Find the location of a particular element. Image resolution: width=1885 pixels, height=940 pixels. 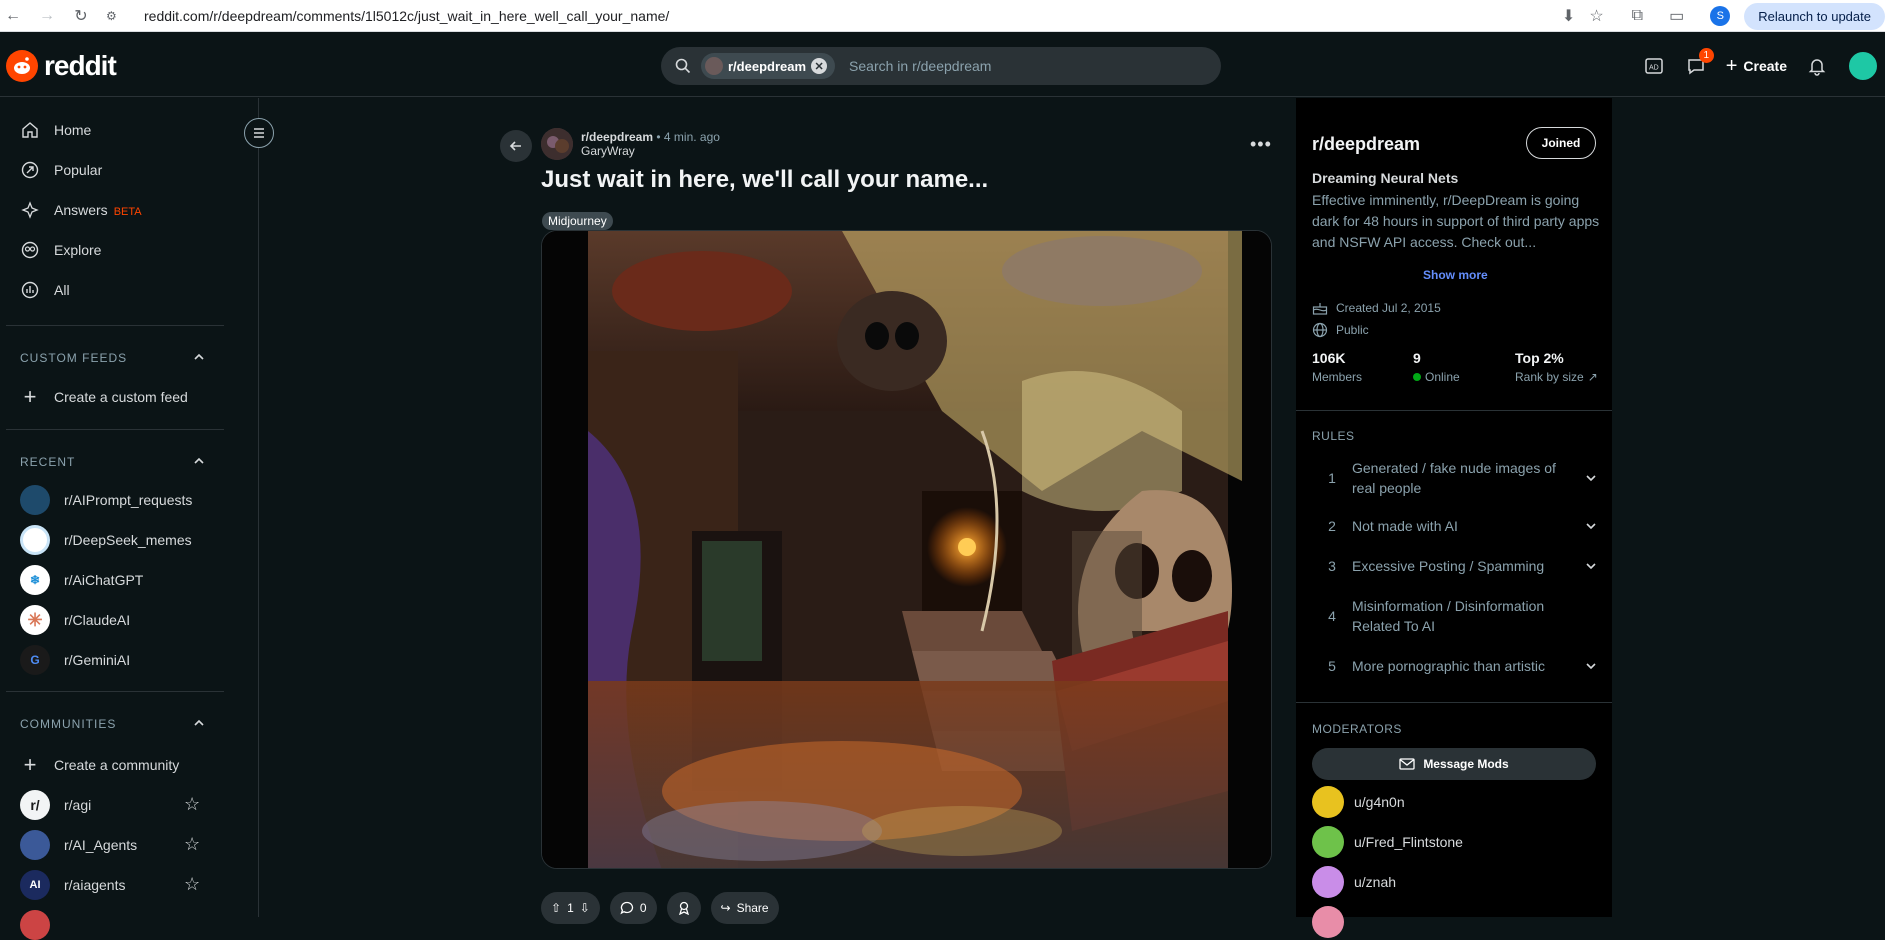

post-time: 4 min. ago is located at coordinates (691, 137).